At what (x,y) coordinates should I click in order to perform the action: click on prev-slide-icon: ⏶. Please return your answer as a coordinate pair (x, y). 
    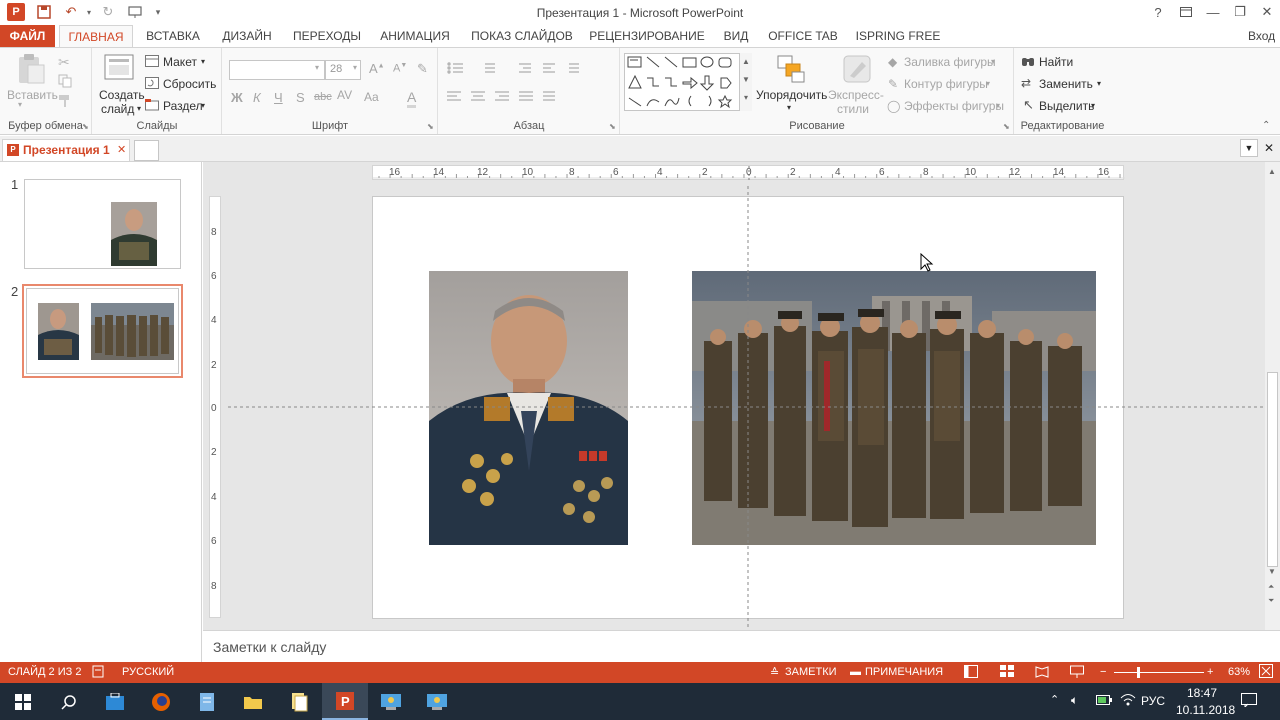
    Looking at the image, I should click on (1271, 587).